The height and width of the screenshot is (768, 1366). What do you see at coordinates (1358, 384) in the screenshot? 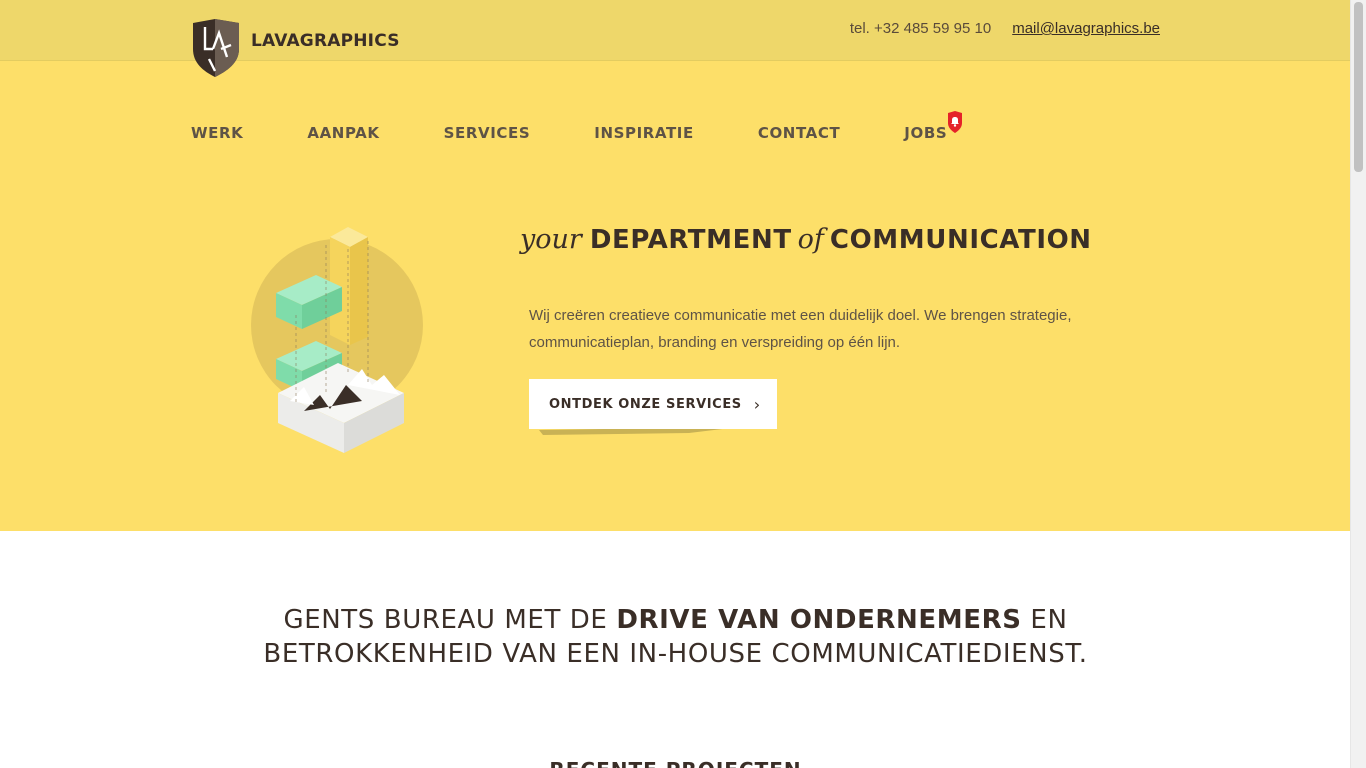
I see `scrollbar` at bounding box center [1358, 384].